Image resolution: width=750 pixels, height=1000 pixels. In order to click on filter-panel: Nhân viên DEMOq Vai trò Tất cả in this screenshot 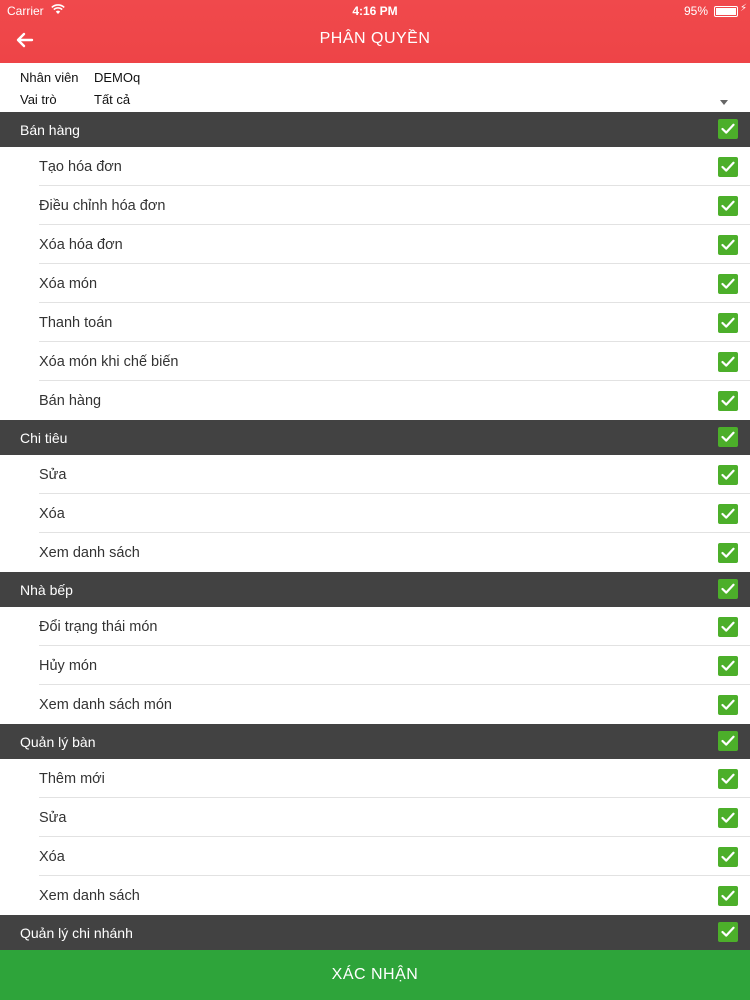, I will do `click(375, 87)`.